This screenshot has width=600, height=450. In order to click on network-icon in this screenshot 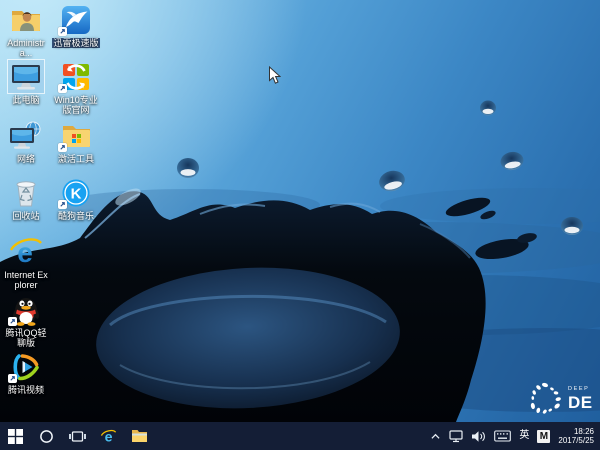, I will do `click(25, 135)`.